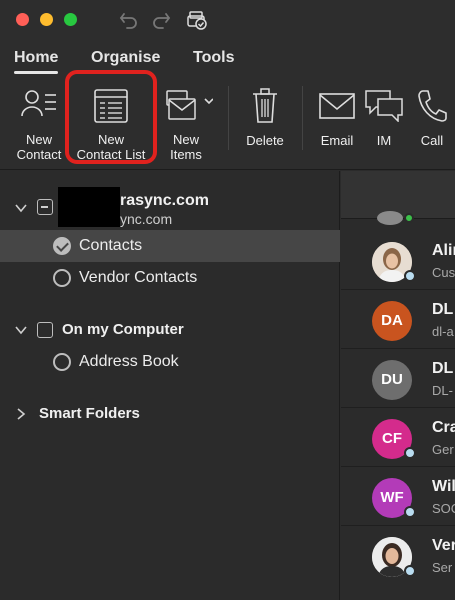 This screenshot has width=455, height=600. I want to click on new-contact-label-2: Contact, so click(39, 154).